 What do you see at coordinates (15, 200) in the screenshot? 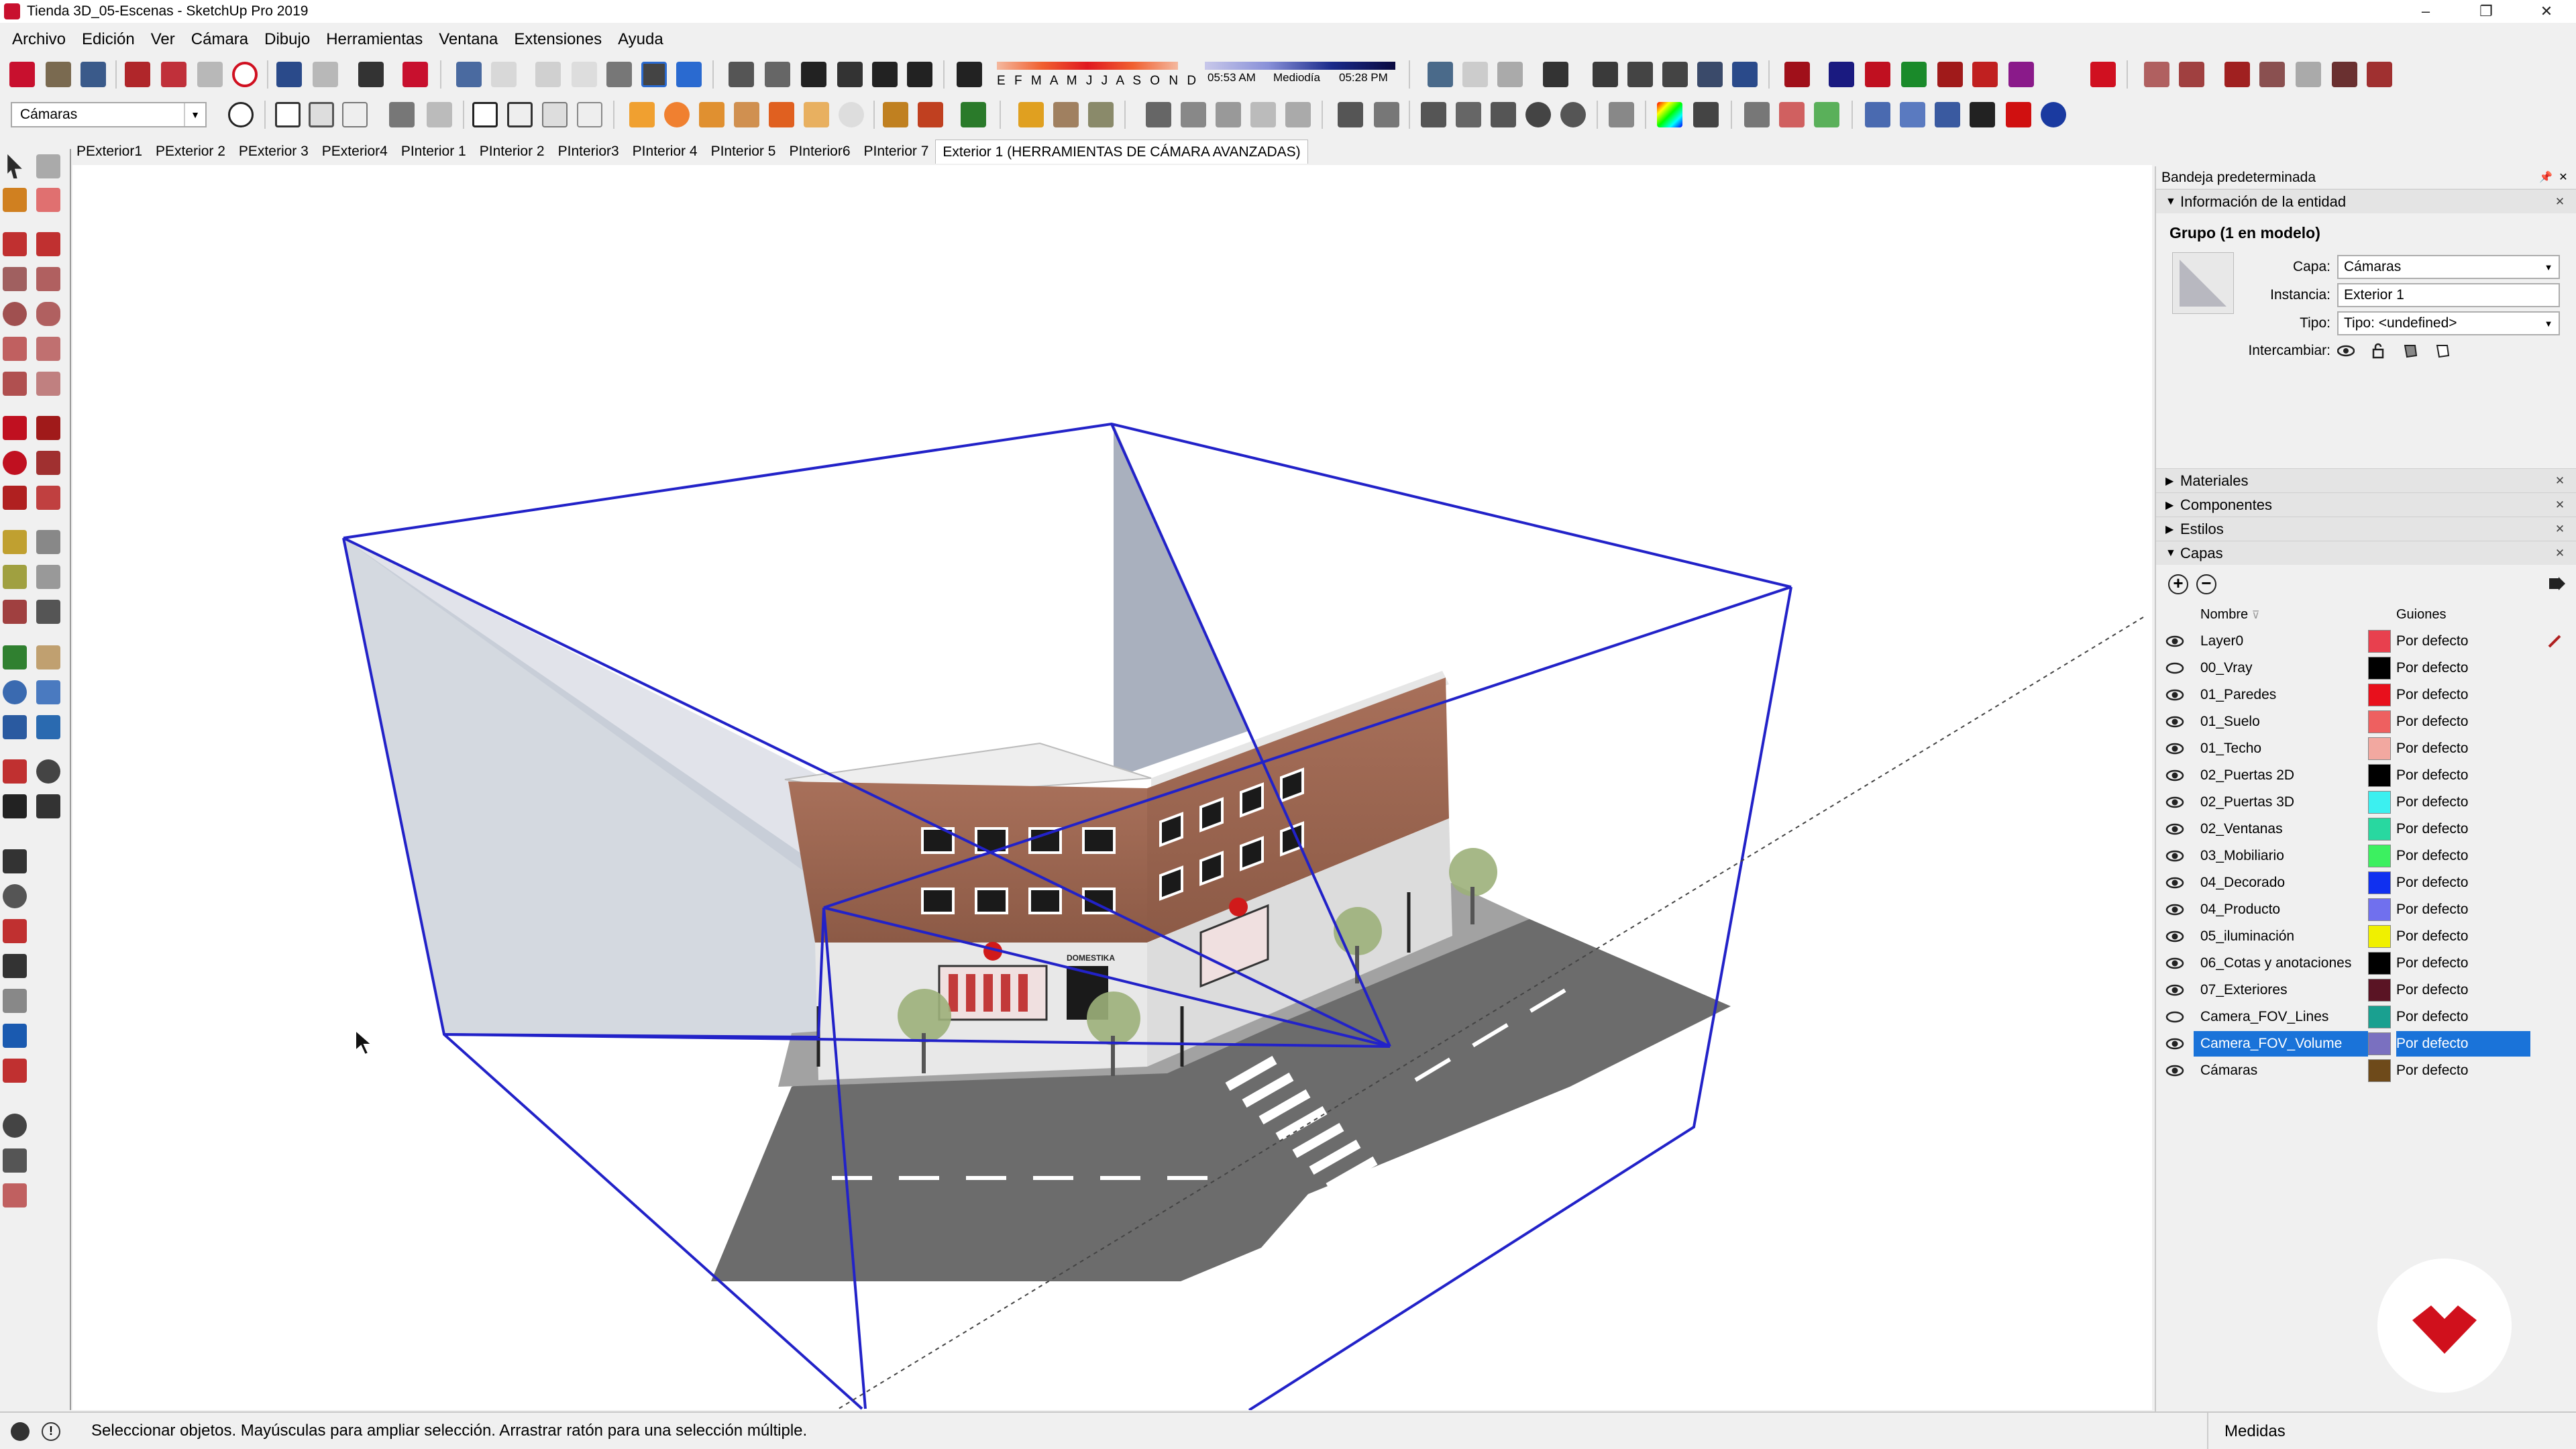
I see `paint-bucket-icon` at bounding box center [15, 200].